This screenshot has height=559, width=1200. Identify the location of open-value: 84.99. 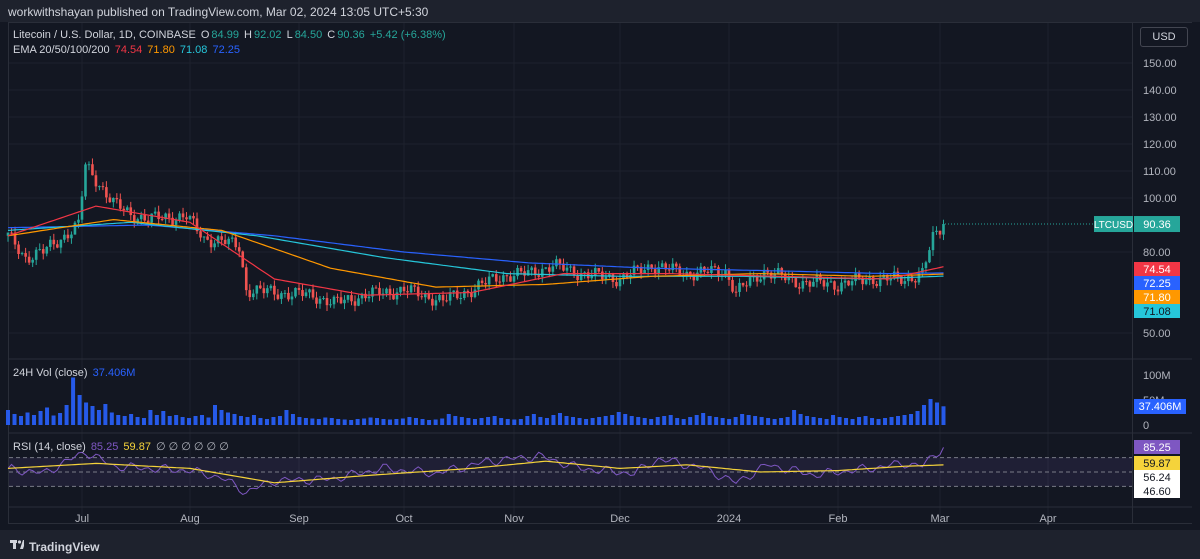
(225, 35).